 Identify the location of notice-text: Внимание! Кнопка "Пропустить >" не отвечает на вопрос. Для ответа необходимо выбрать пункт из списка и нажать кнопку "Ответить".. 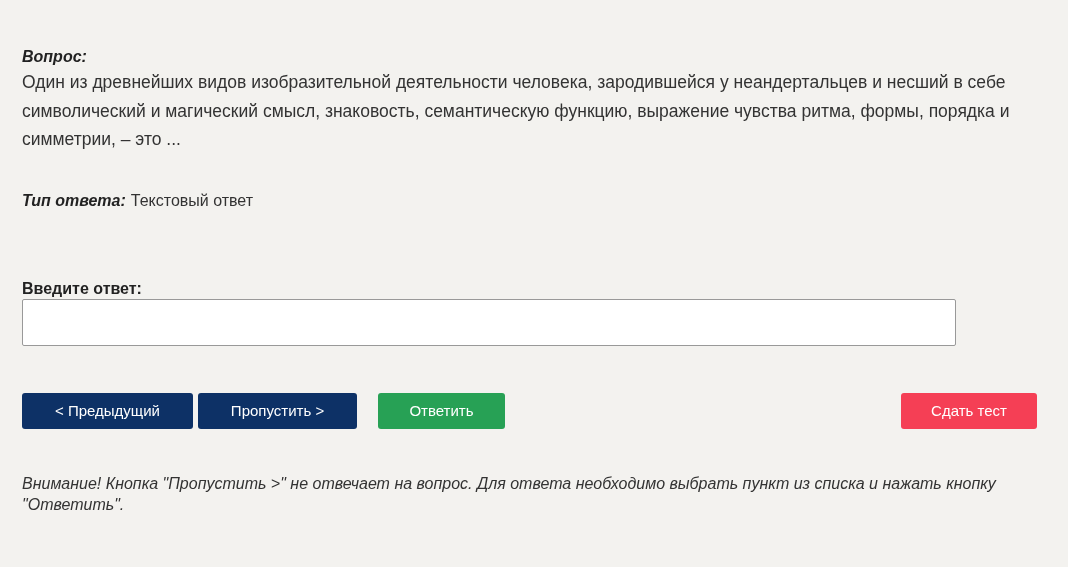
(510, 494).